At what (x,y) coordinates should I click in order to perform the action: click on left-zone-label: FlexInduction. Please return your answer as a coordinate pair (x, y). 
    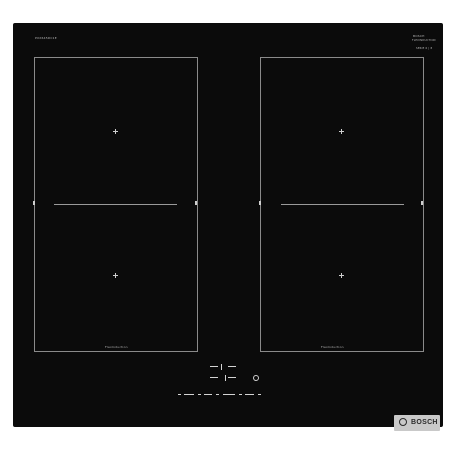
    Looking at the image, I should click on (116, 347).